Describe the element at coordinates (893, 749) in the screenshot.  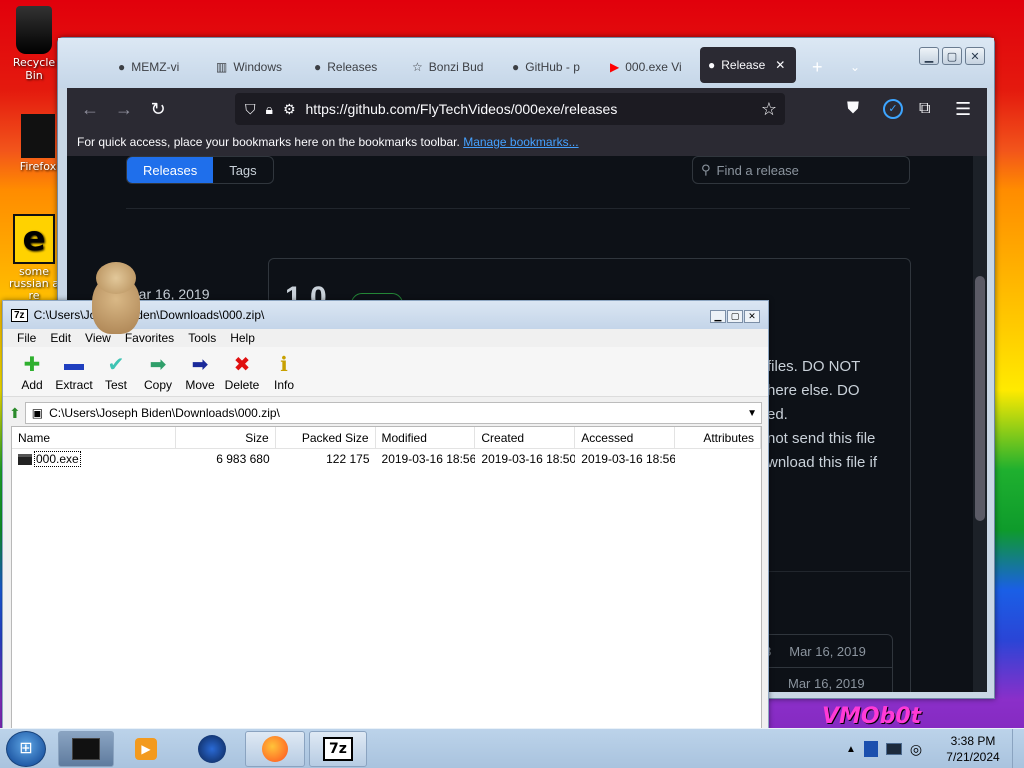
I see `network-icon` at that location.